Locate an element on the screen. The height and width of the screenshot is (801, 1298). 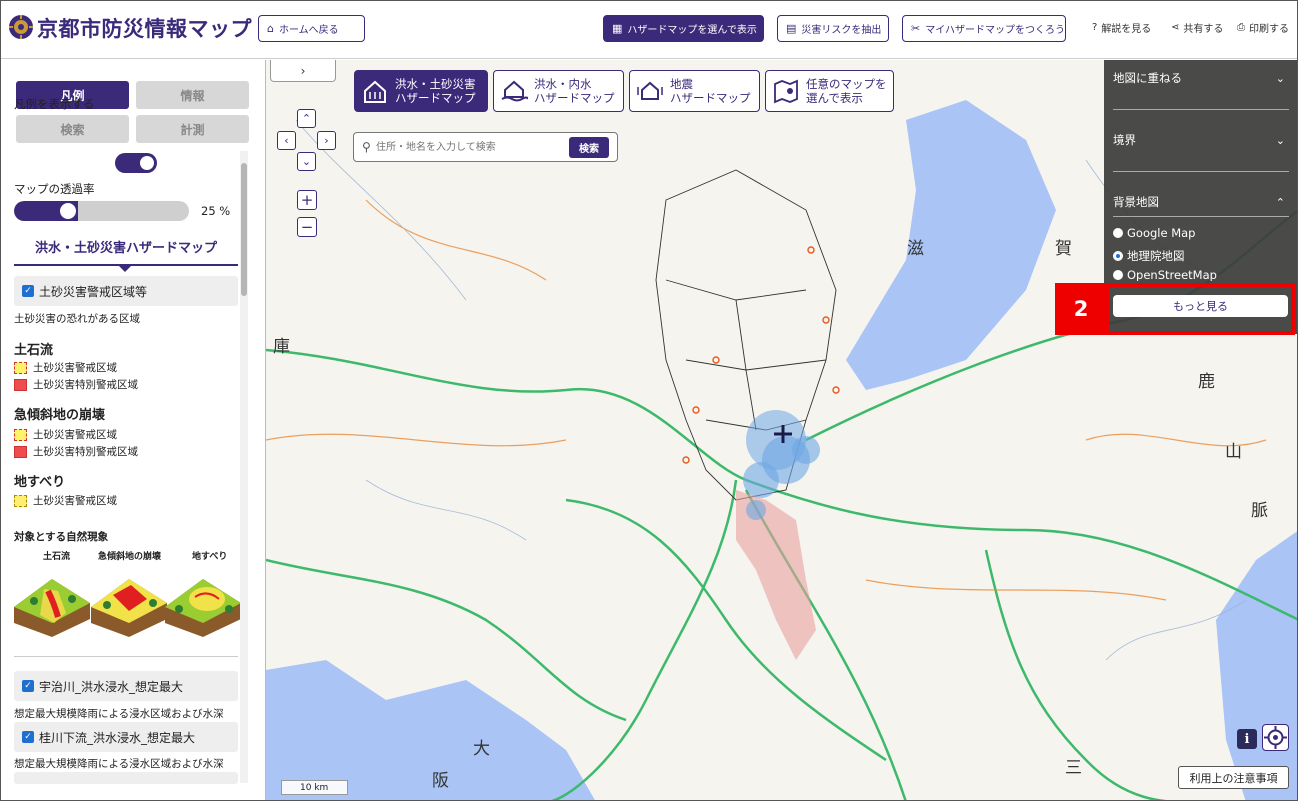
help-link: ? 解説を見る is located at coordinates (1121, 27).